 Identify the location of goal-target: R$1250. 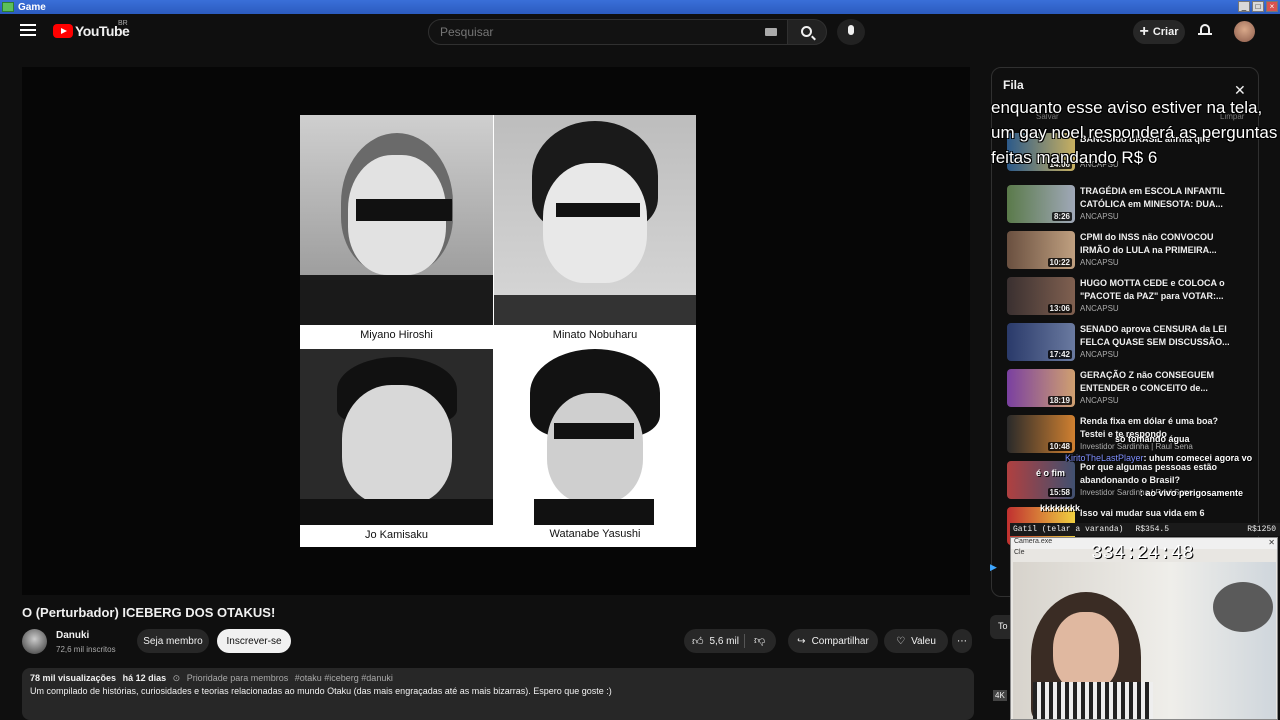
(1261, 529).